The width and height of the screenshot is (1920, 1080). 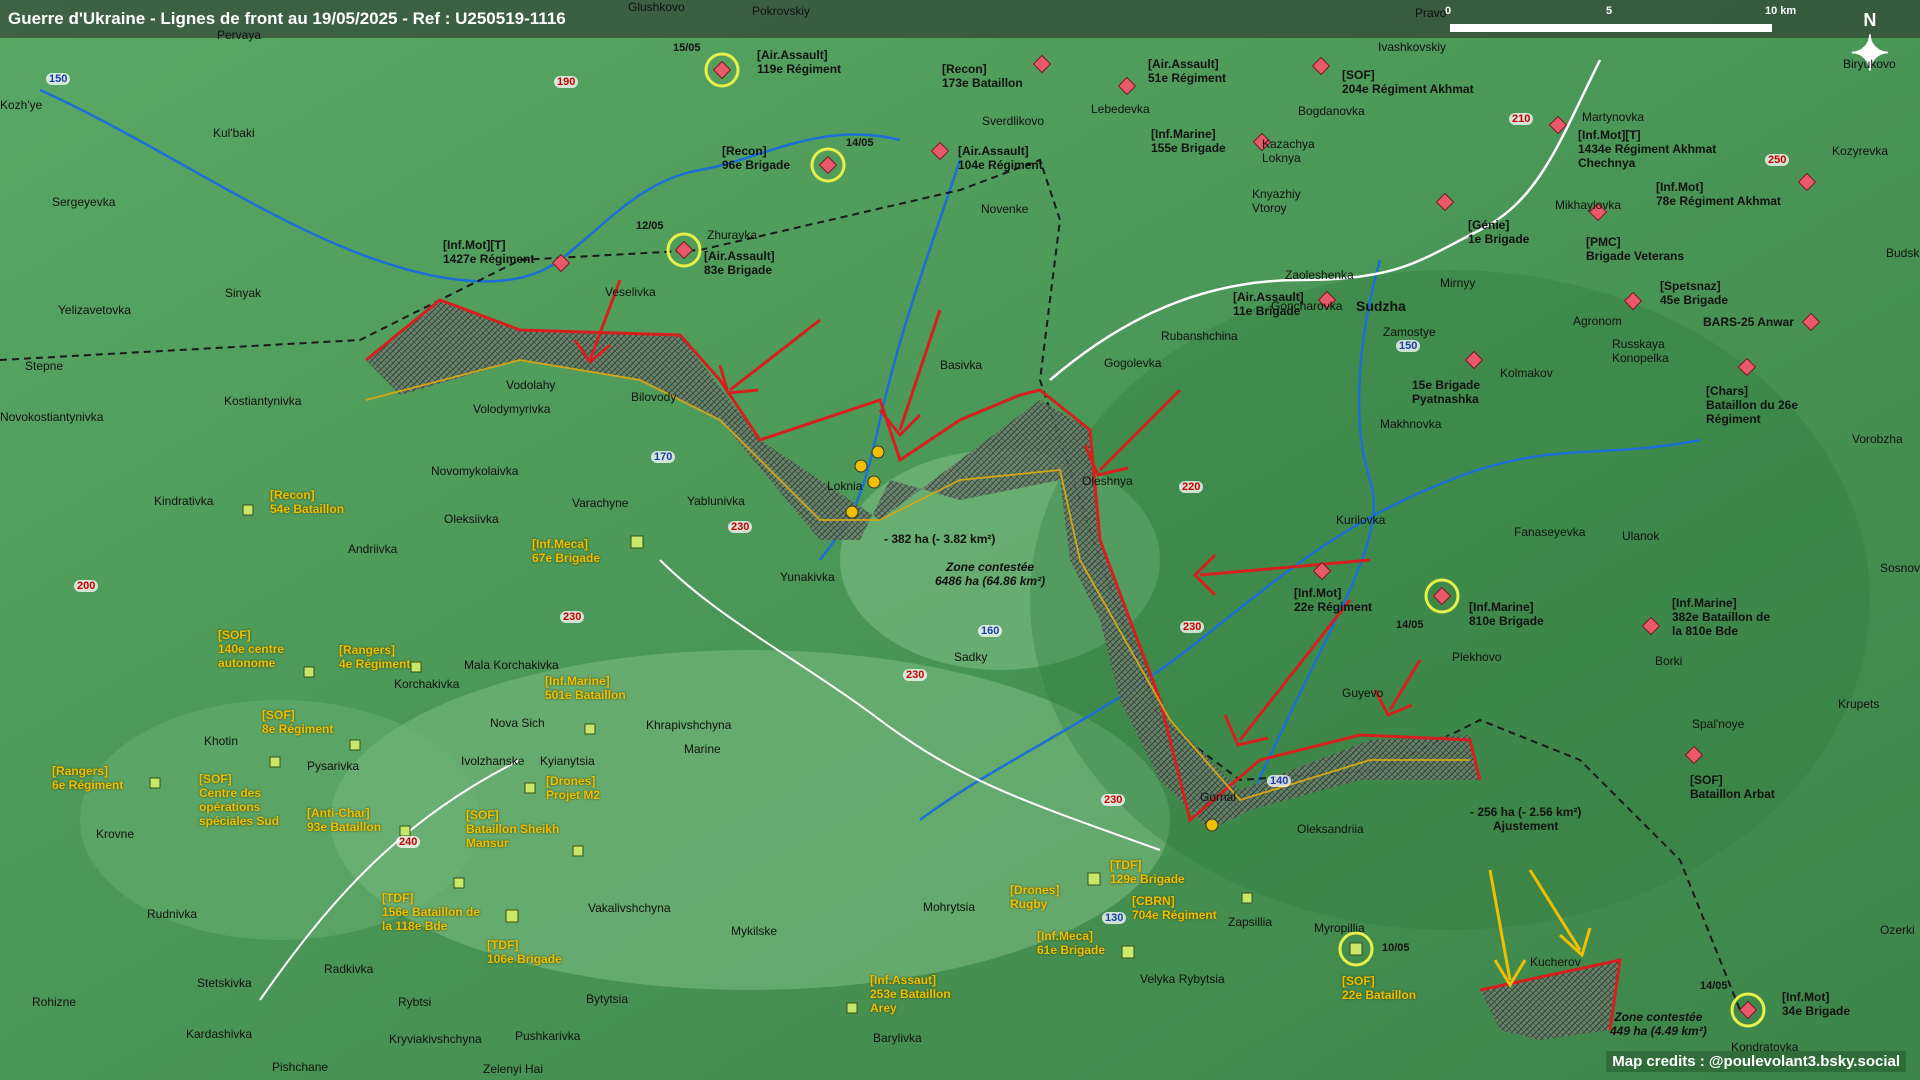 What do you see at coordinates (1333, 600) in the screenshot?
I see `ru-unit-label: [Inf.Mot] 22e Régiment` at bounding box center [1333, 600].